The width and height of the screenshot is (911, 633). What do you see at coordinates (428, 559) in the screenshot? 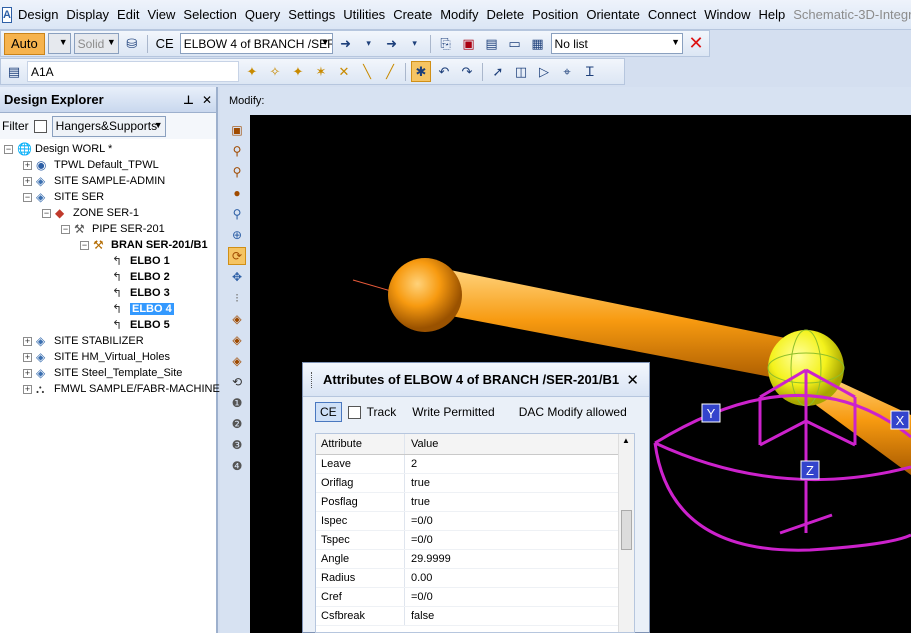
I see `attribute-value: 29.9999` at bounding box center [428, 559].